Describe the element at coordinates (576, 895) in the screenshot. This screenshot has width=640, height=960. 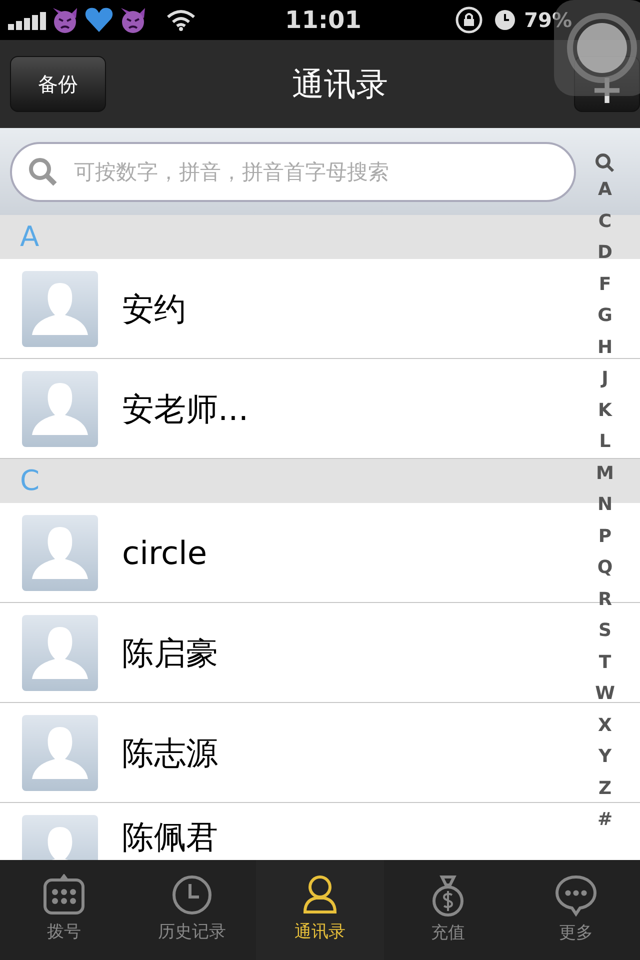
I see `chat-bubble-icon` at that location.